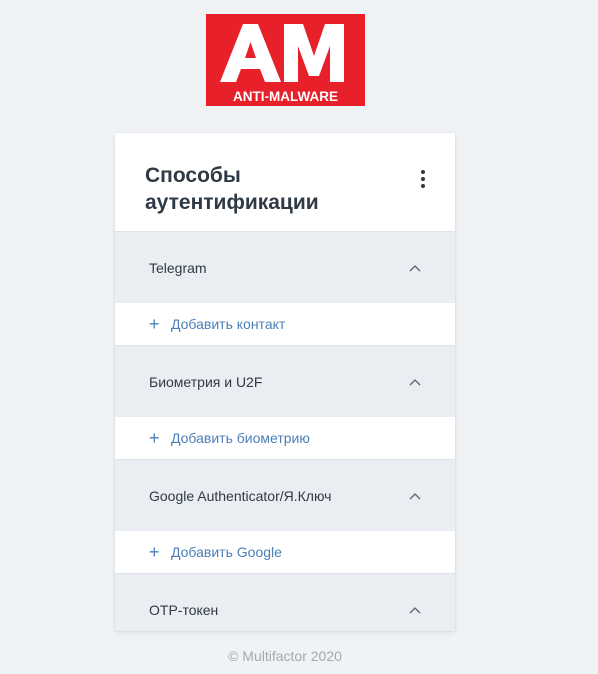 Image resolution: width=598 pixels, height=674 pixels. What do you see at coordinates (285, 602) in the screenshot?
I see `section-otp-token: OTP-токен` at bounding box center [285, 602].